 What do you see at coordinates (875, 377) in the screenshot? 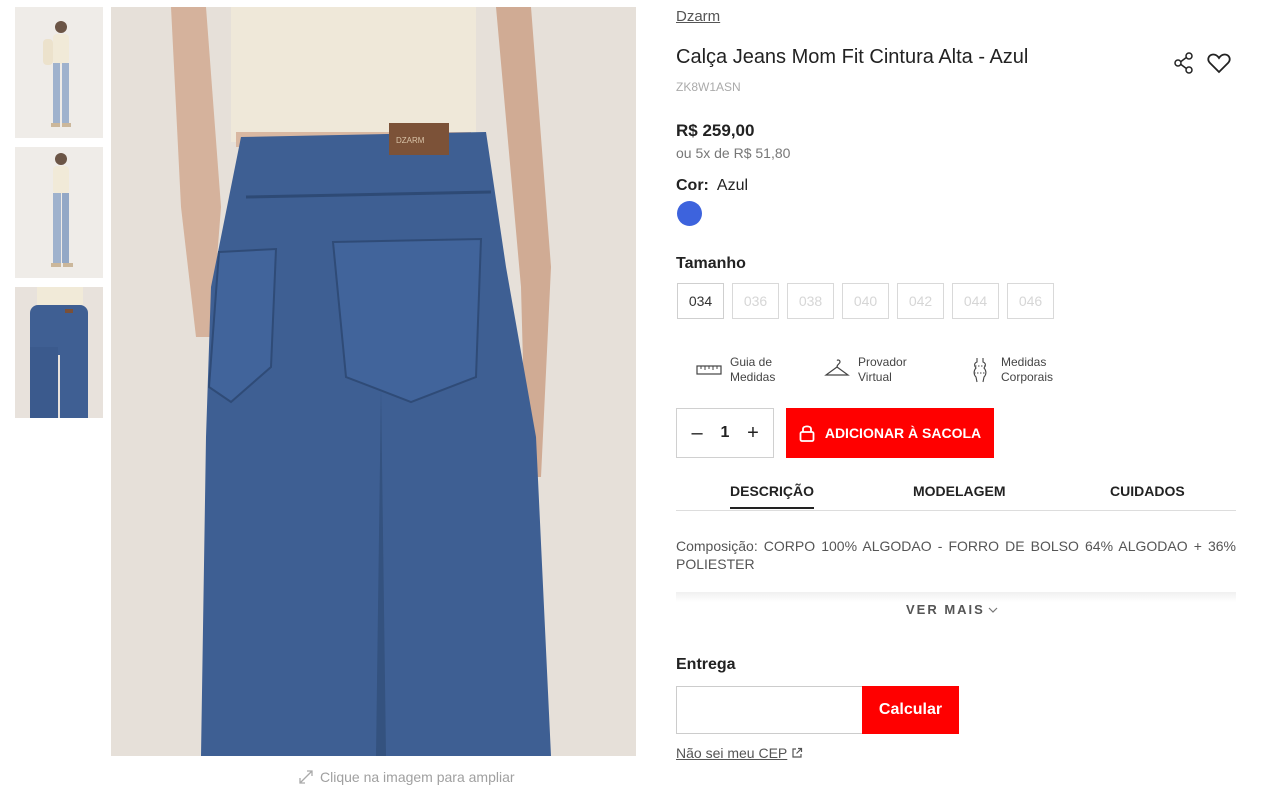
I see `tool-label-line2: Virtual` at bounding box center [875, 377].